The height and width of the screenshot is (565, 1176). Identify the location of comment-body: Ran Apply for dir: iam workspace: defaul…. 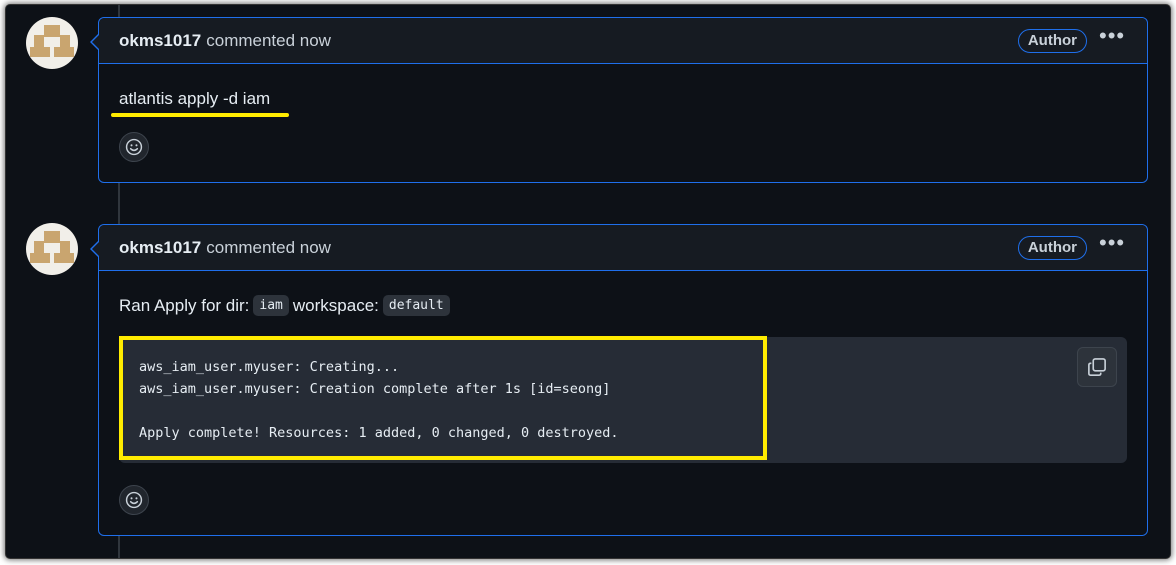
(623, 293).